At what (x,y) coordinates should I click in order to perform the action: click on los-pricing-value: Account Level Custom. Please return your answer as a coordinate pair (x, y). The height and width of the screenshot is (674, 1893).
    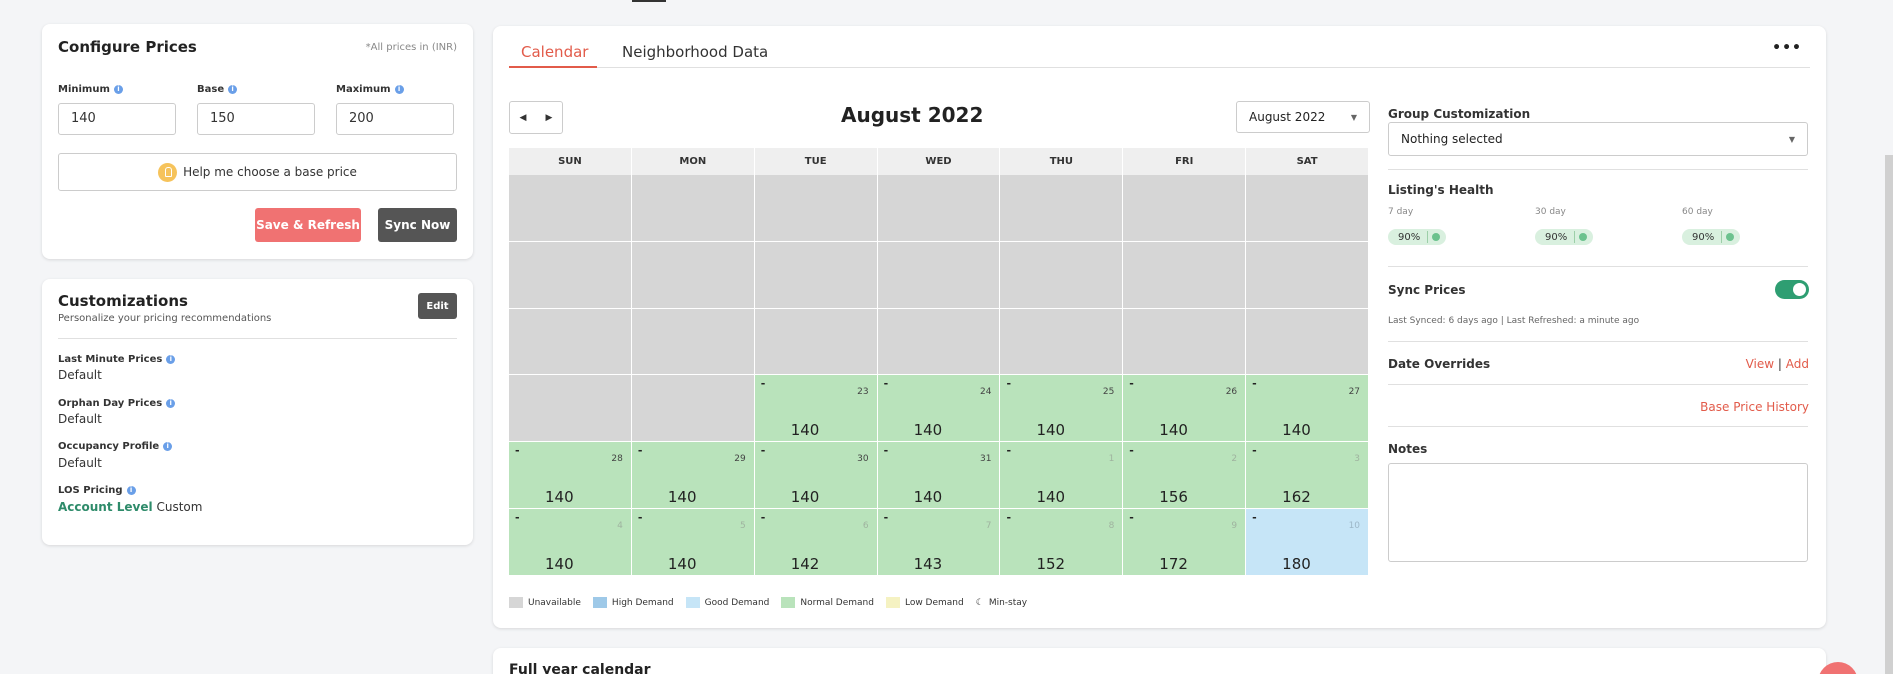
    Looking at the image, I should click on (130, 507).